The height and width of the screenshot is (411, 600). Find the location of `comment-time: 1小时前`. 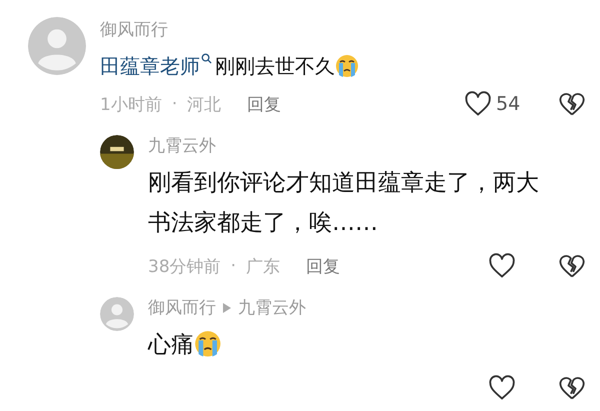

comment-time: 1小时前 is located at coordinates (131, 105).